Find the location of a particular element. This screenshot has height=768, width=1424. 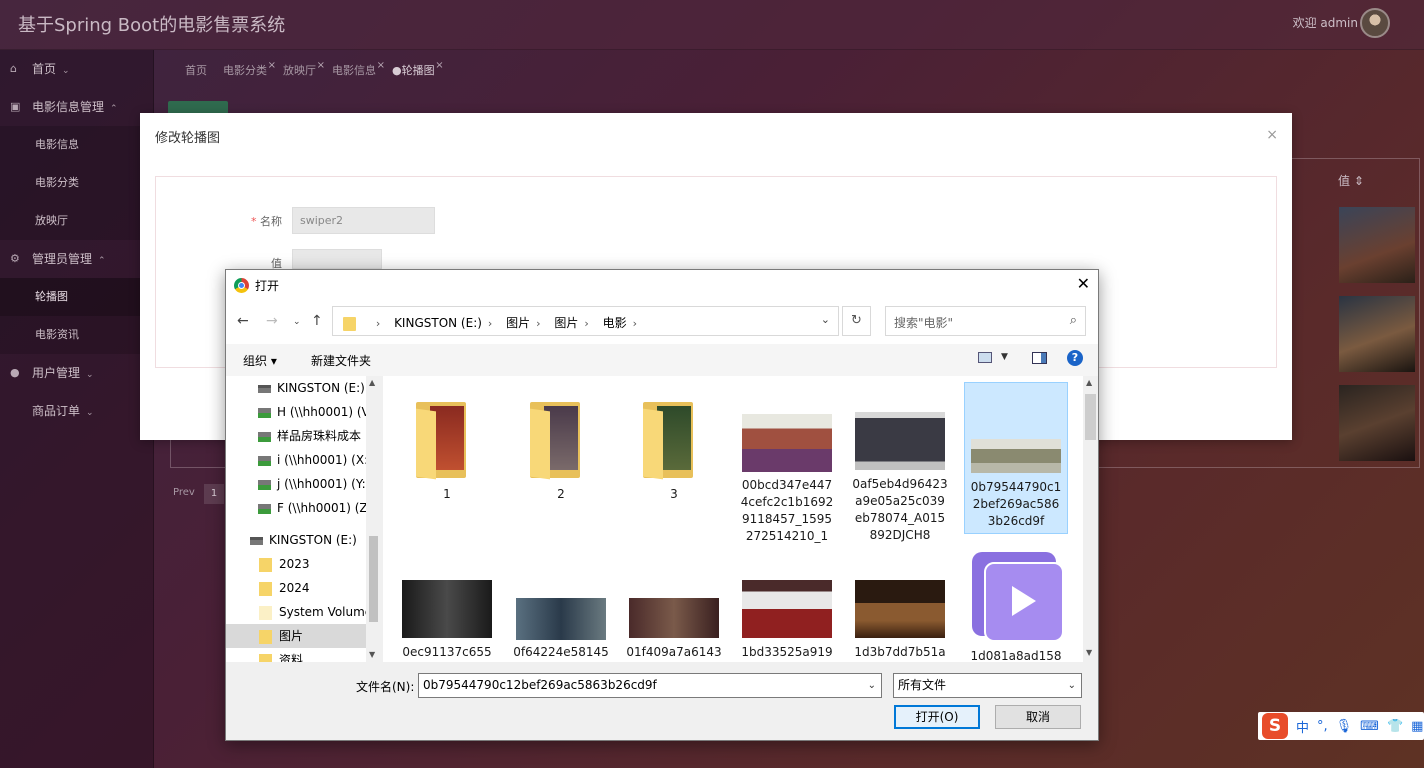

nav-scrollbar: ▲ ▼ is located at coordinates (373, 519).